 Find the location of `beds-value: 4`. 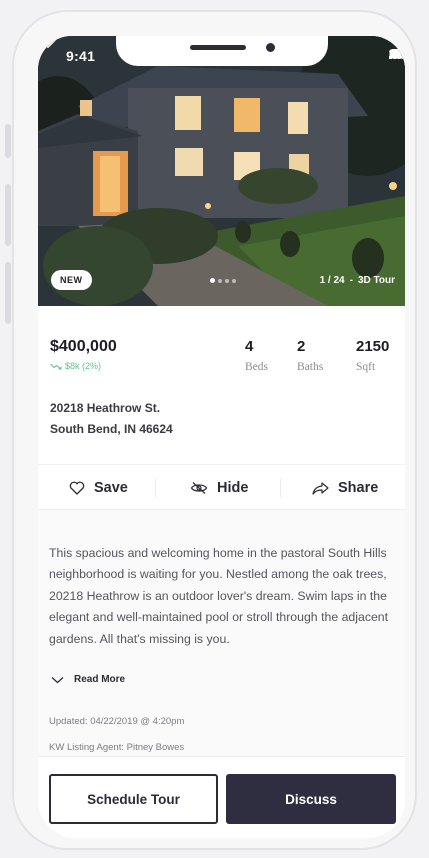

beds-value: 4 is located at coordinates (249, 346).